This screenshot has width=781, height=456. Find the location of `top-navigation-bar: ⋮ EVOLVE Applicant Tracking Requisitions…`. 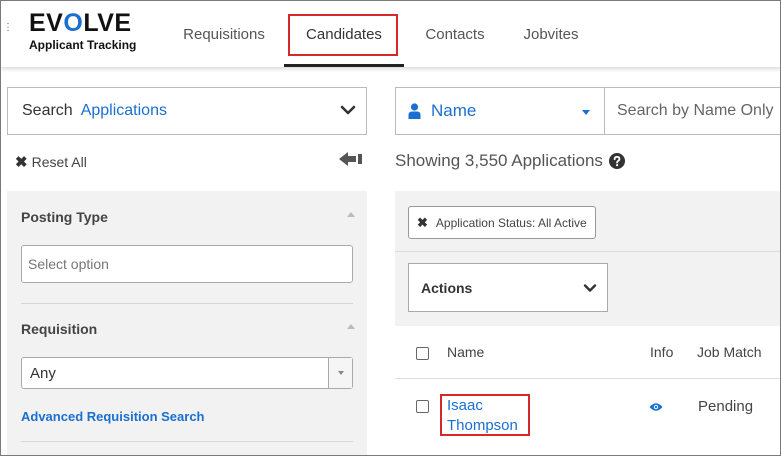

top-navigation-bar: ⋮ EVOLVE Applicant Tracking Requisitions… is located at coordinates (390, 34).